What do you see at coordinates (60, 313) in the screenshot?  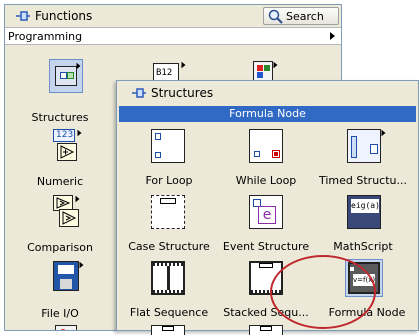 I see `file-io-label: File I/O` at bounding box center [60, 313].